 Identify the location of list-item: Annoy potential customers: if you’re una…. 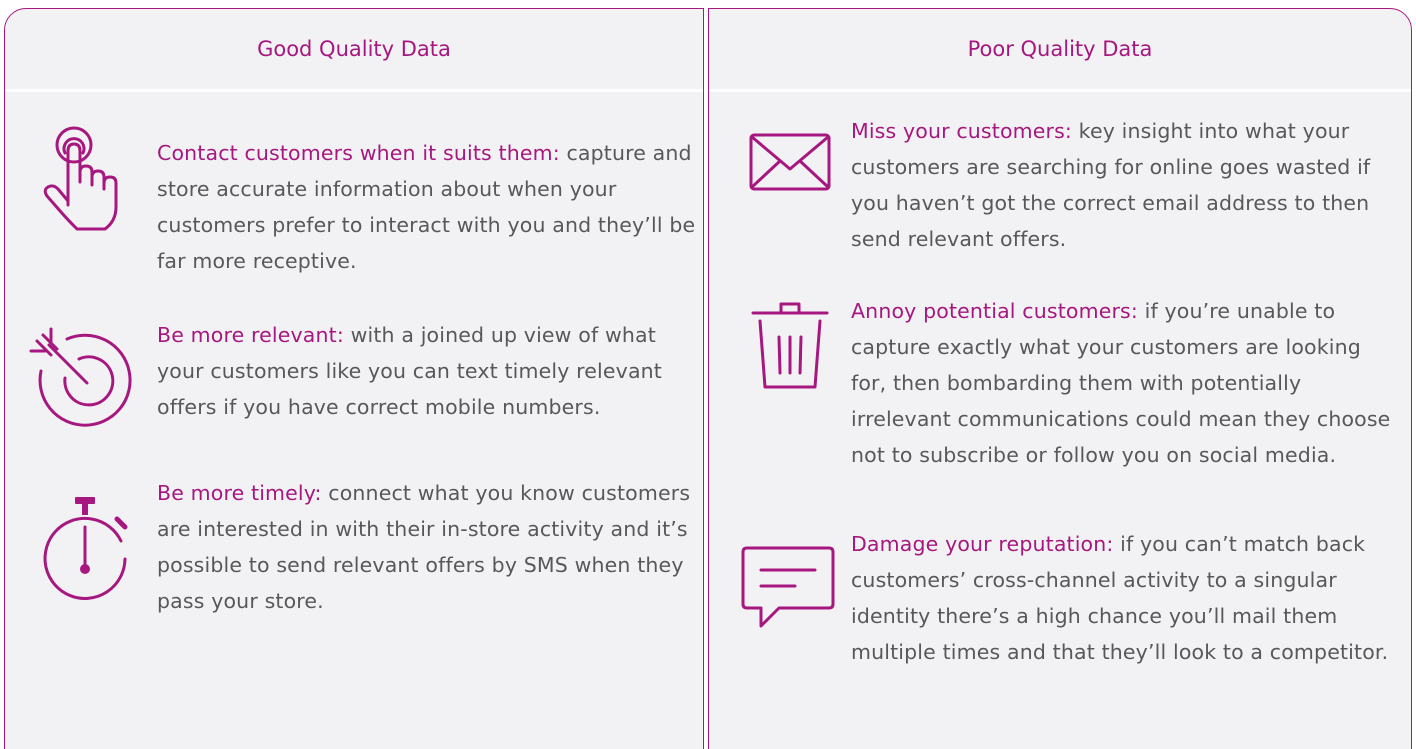
(1061, 378).